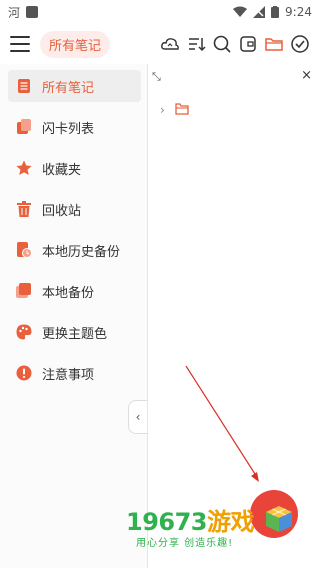 The height and width of the screenshot is (568, 320). I want to click on shrink-icon: ⤡, so click(156, 77).